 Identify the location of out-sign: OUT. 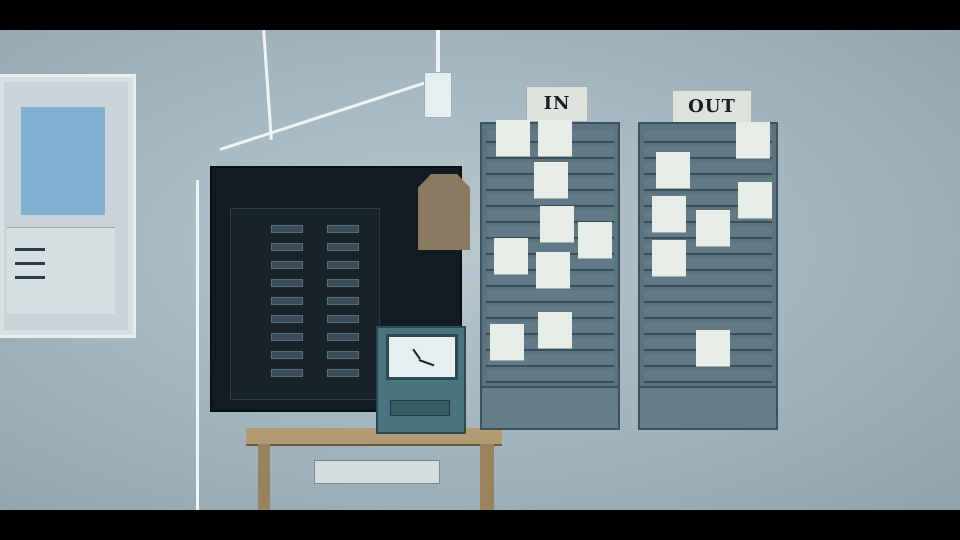
(712, 107).